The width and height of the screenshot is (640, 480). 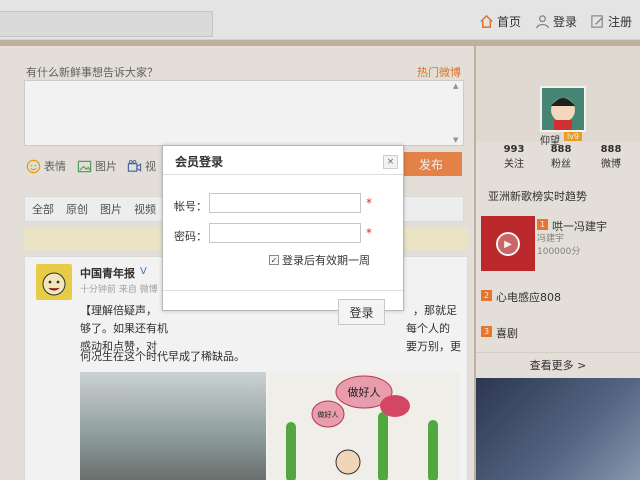 I want to click on remember-checkbox: ✓, so click(x=274, y=260).